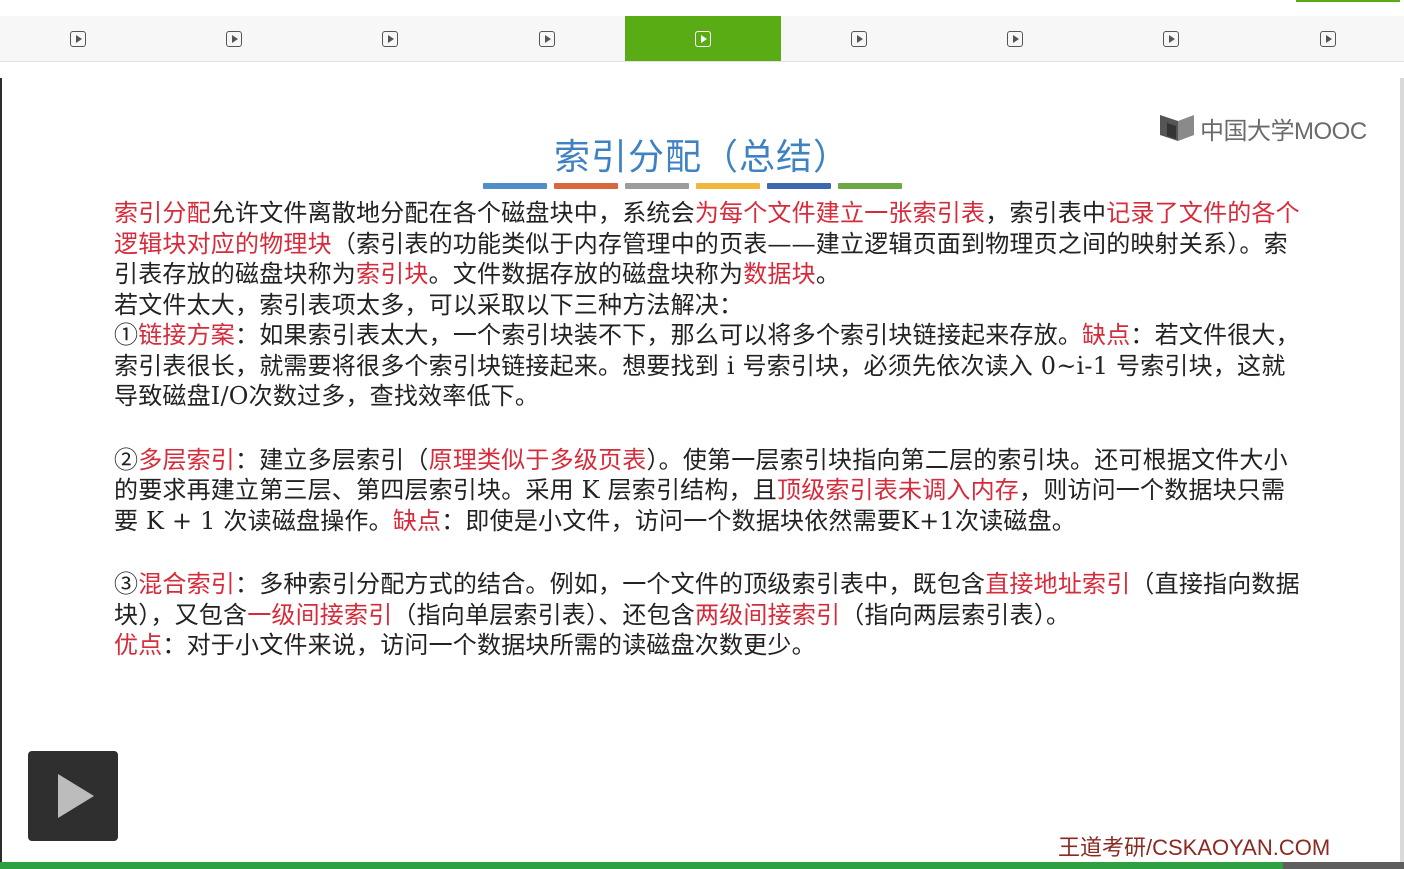 The image size is (1404, 869). What do you see at coordinates (187, 459) in the screenshot?
I see `highlighted-term: 多层索引` at bounding box center [187, 459].